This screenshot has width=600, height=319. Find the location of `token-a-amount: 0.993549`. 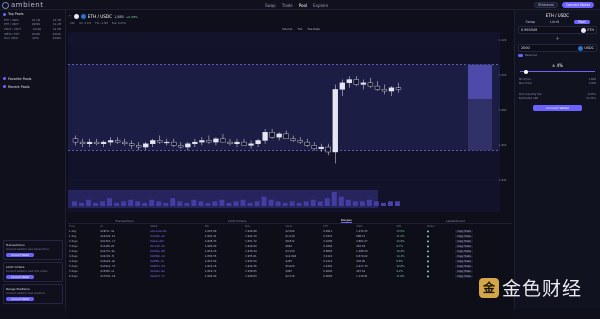

token-a-amount: 0.993549 is located at coordinates (529, 30).